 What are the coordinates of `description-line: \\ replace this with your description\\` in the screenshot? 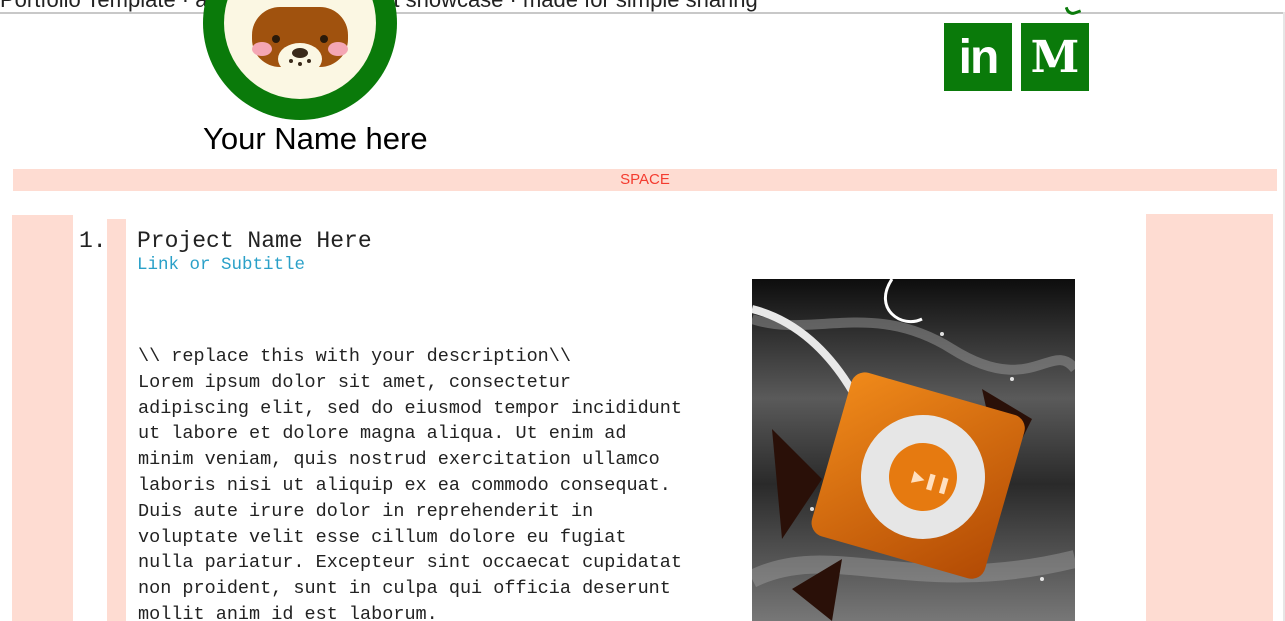 It's located at (354, 356).